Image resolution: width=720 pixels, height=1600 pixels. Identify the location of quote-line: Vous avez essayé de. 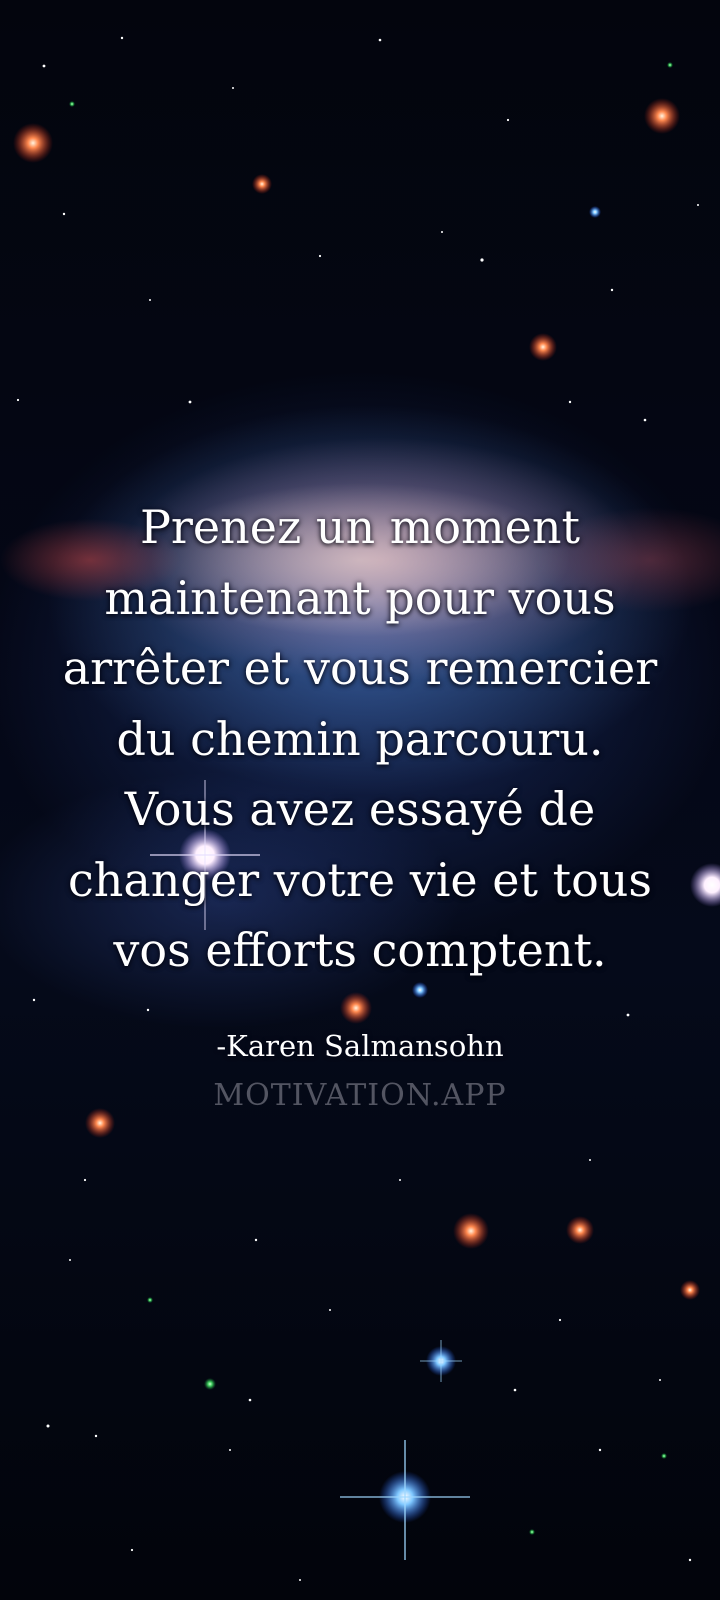
(360, 809).